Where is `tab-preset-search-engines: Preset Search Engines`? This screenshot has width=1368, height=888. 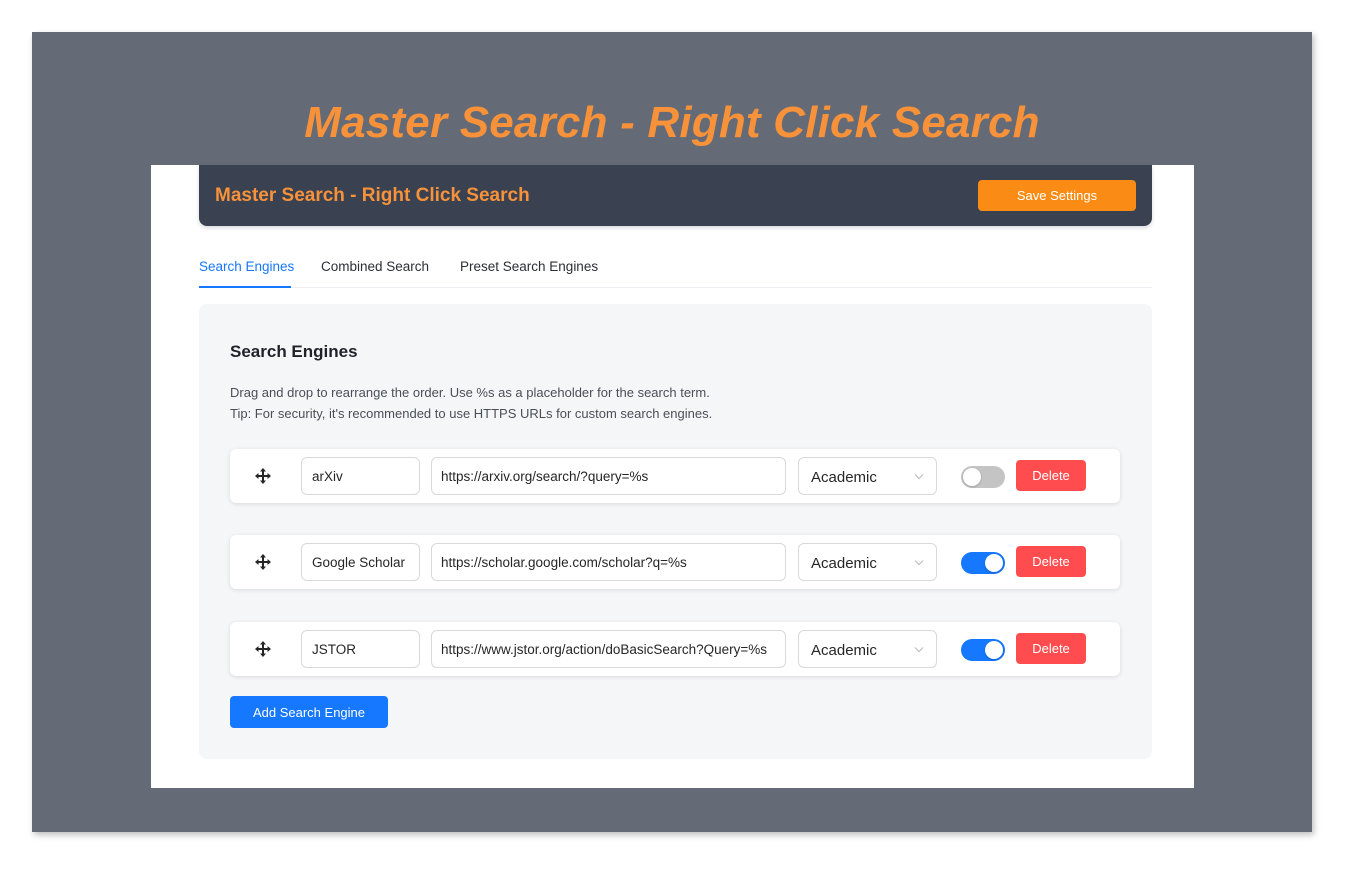
tab-preset-search-engines: Preset Search Engines is located at coordinates (529, 266).